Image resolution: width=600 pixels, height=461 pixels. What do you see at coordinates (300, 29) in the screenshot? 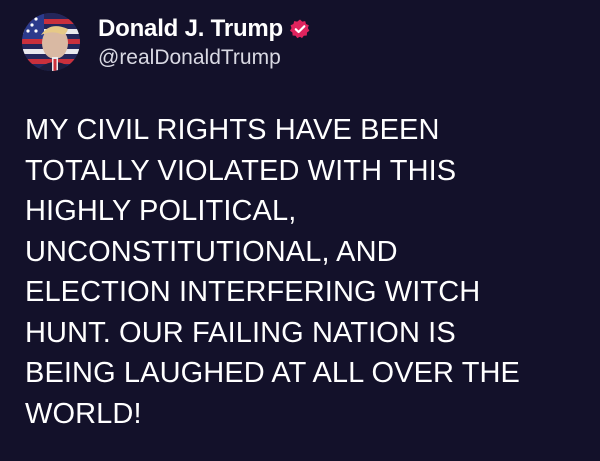
I see `verified-badge-icon` at bounding box center [300, 29].